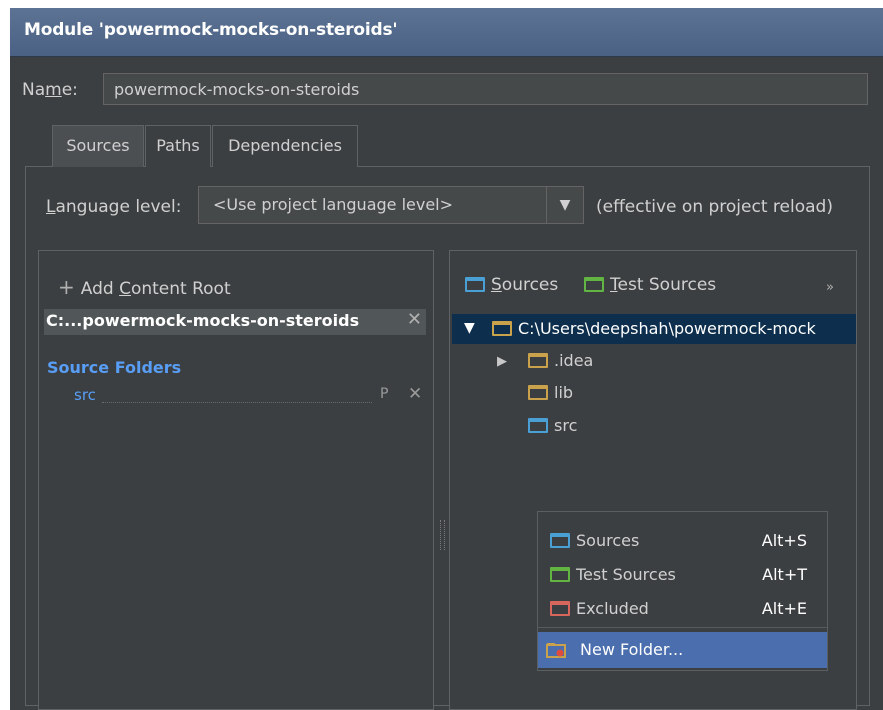 This screenshot has width=883, height=710. Describe the element at coordinates (237, 402) in the screenshot. I see `leader-dots` at that location.